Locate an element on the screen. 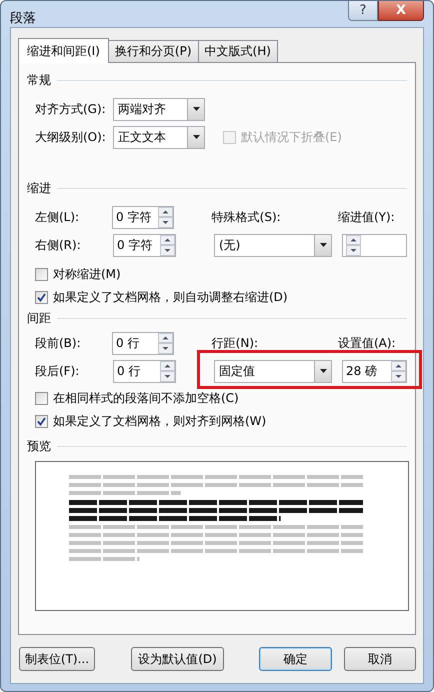 This screenshot has width=434, height=692. dialog-button: 确定 is located at coordinates (295, 659).